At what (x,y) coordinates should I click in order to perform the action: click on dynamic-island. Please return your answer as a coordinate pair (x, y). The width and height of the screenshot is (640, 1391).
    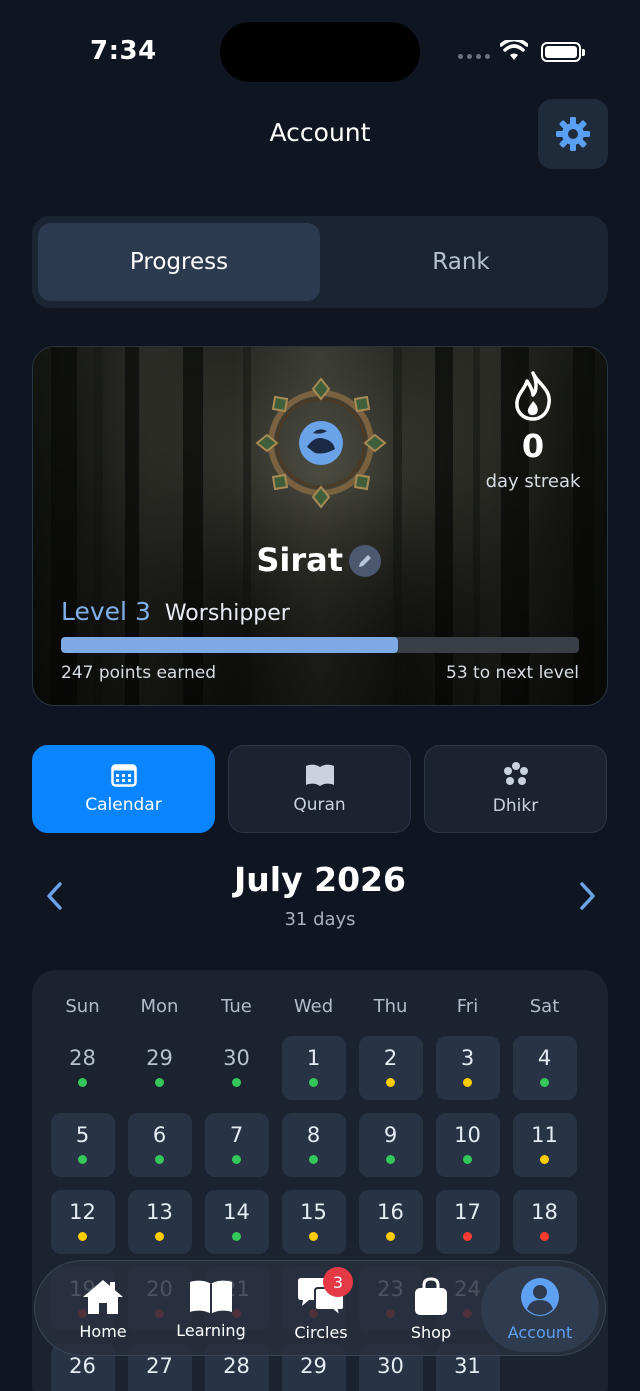
    Looking at the image, I should click on (320, 52).